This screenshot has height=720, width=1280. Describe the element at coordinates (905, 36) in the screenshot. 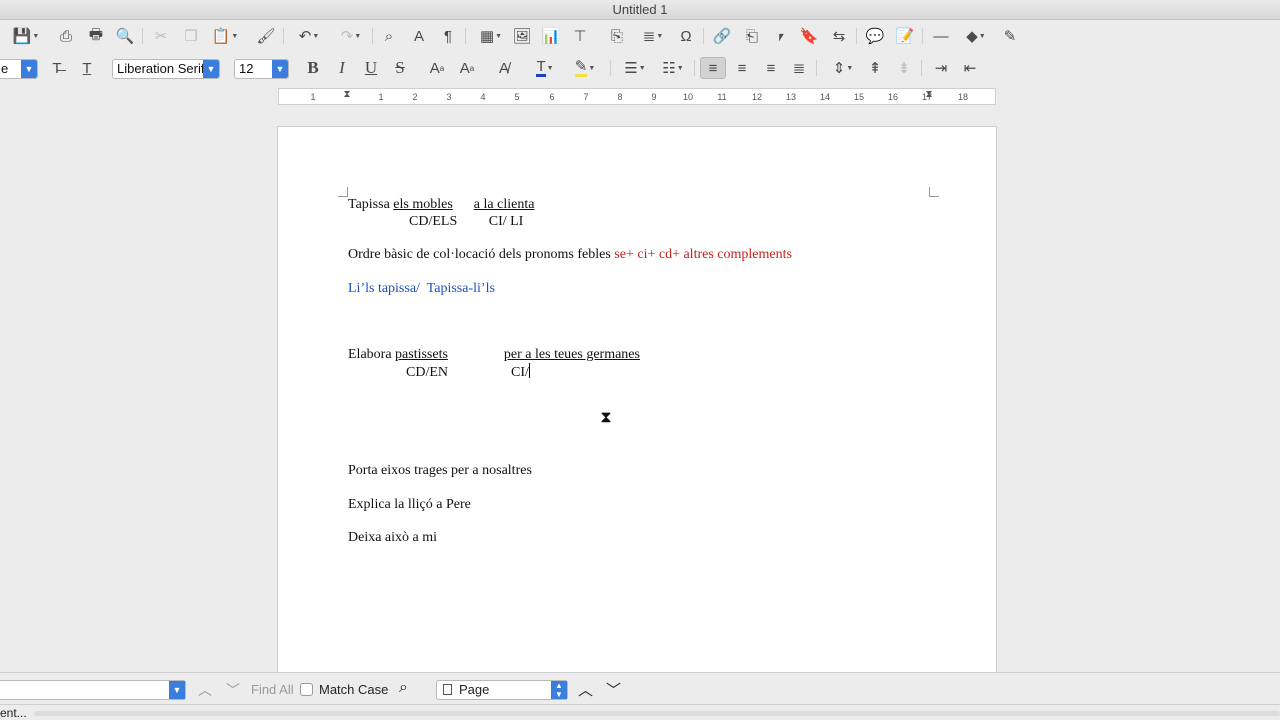

I see `track-changes-icon: 📝` at that location.